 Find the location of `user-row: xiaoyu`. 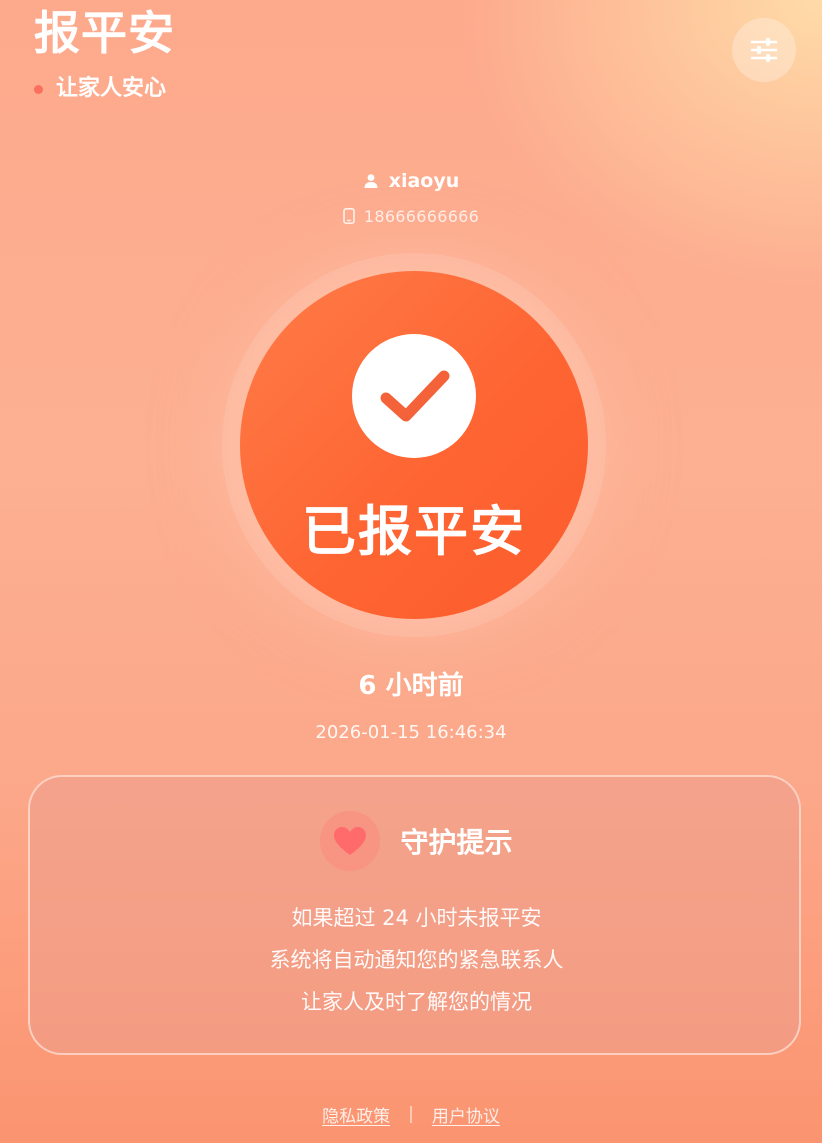

user-row: xiaoyu is located at coordinates (411, 181).